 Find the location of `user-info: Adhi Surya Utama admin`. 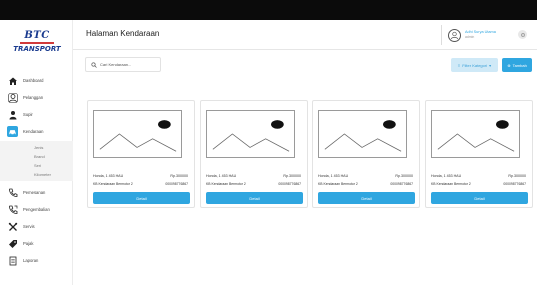

user-info: Adhi Surya Utama admin is located at coordinates (480, 35).